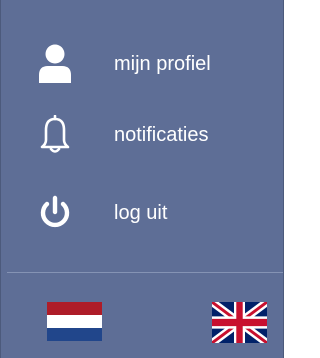 The image size is (320, 358). I want to click on menu-item-logout-label: log uit, so click(141, 213).